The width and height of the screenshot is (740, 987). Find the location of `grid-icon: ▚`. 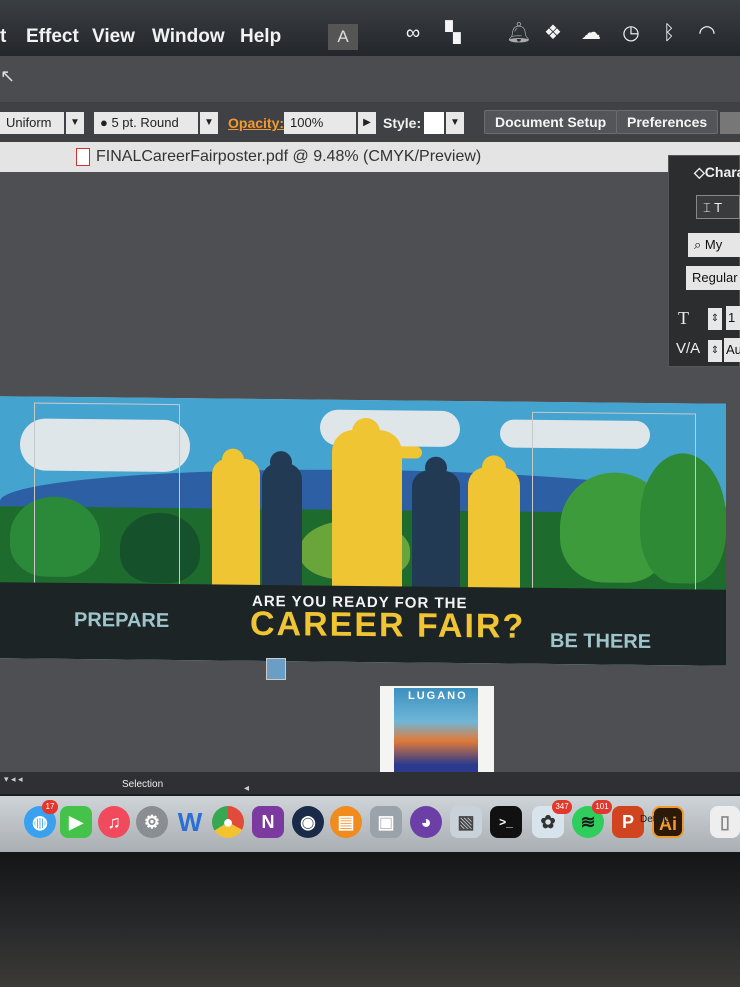

grid-icon: ▚ is located at coordinates (453, 33).